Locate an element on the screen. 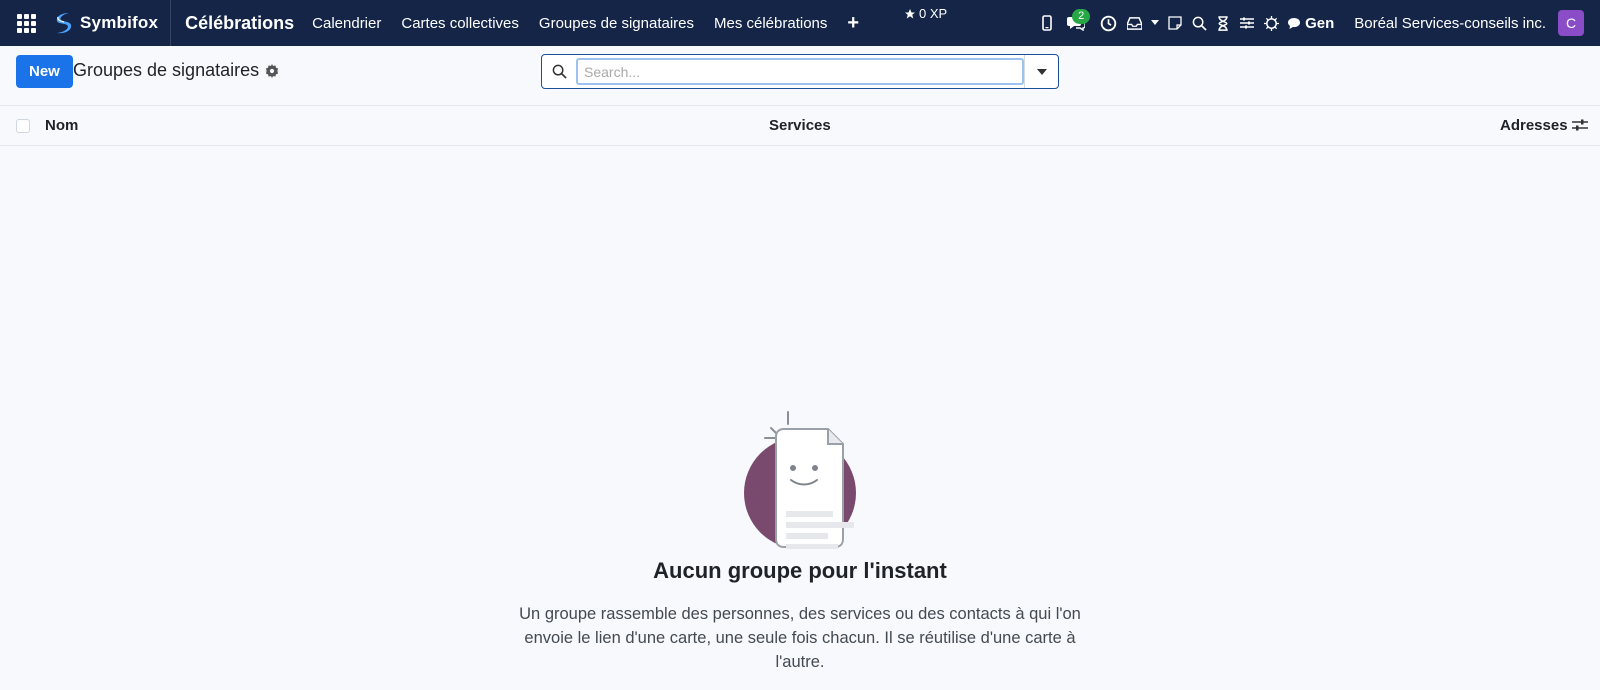 The height and width of the screenshot is (690, 1600). column-settings-icon is located at coordinates (1580, 125).